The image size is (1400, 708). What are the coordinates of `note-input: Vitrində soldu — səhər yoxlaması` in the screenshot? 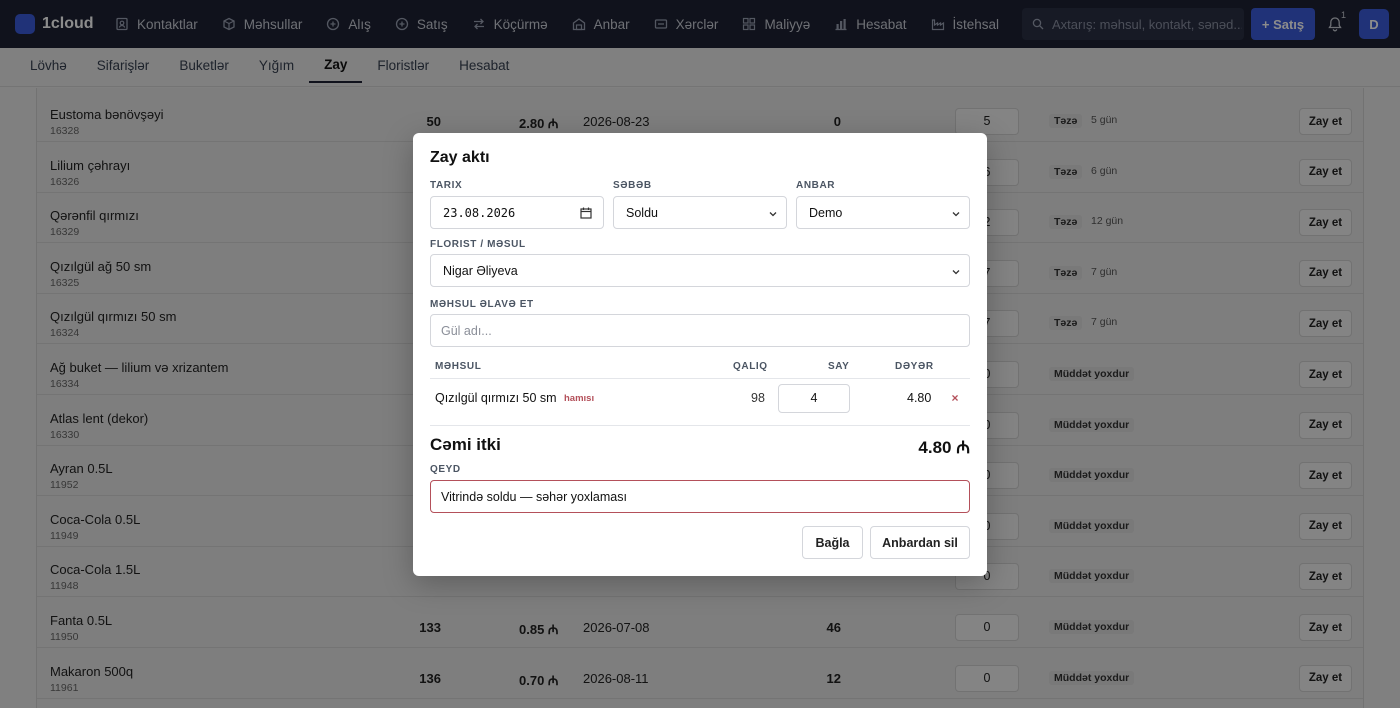 It's located at (700, 496).